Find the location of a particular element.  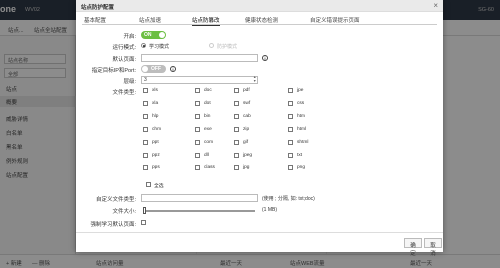

filetype-label-dll: dll is located at coordinates (206, 155).